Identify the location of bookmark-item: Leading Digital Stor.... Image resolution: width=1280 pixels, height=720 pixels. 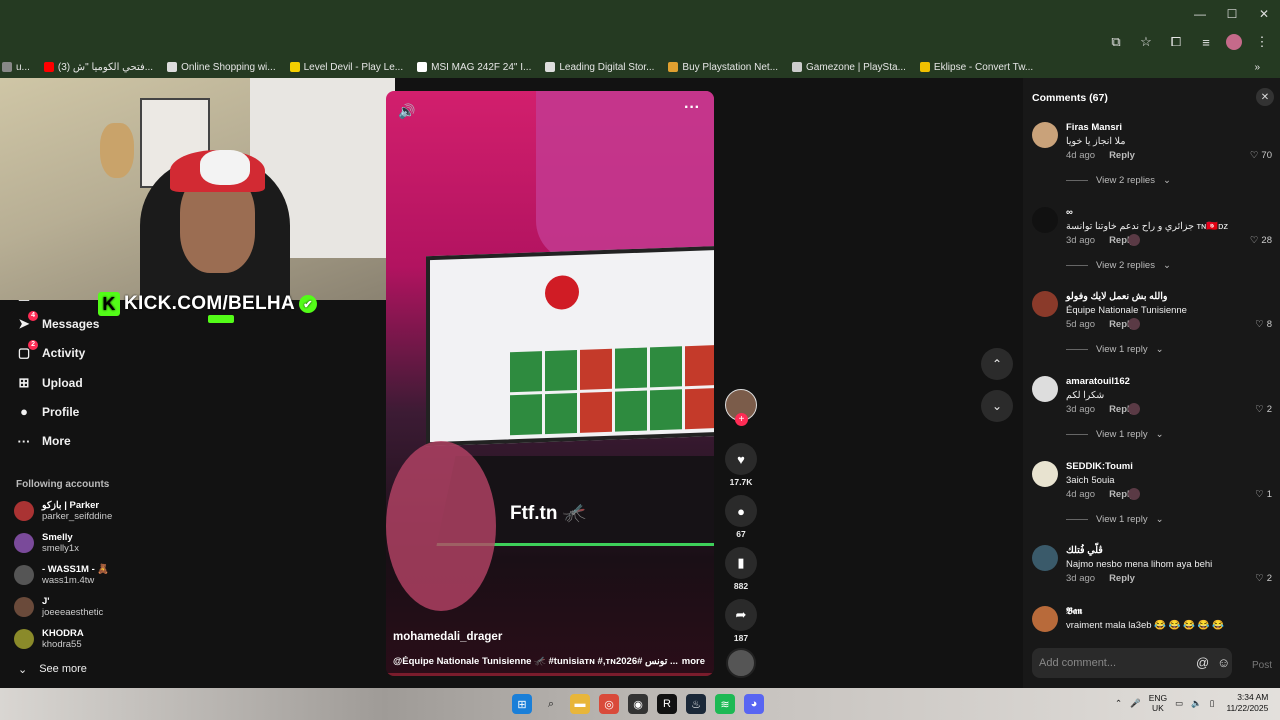
(599, 67).